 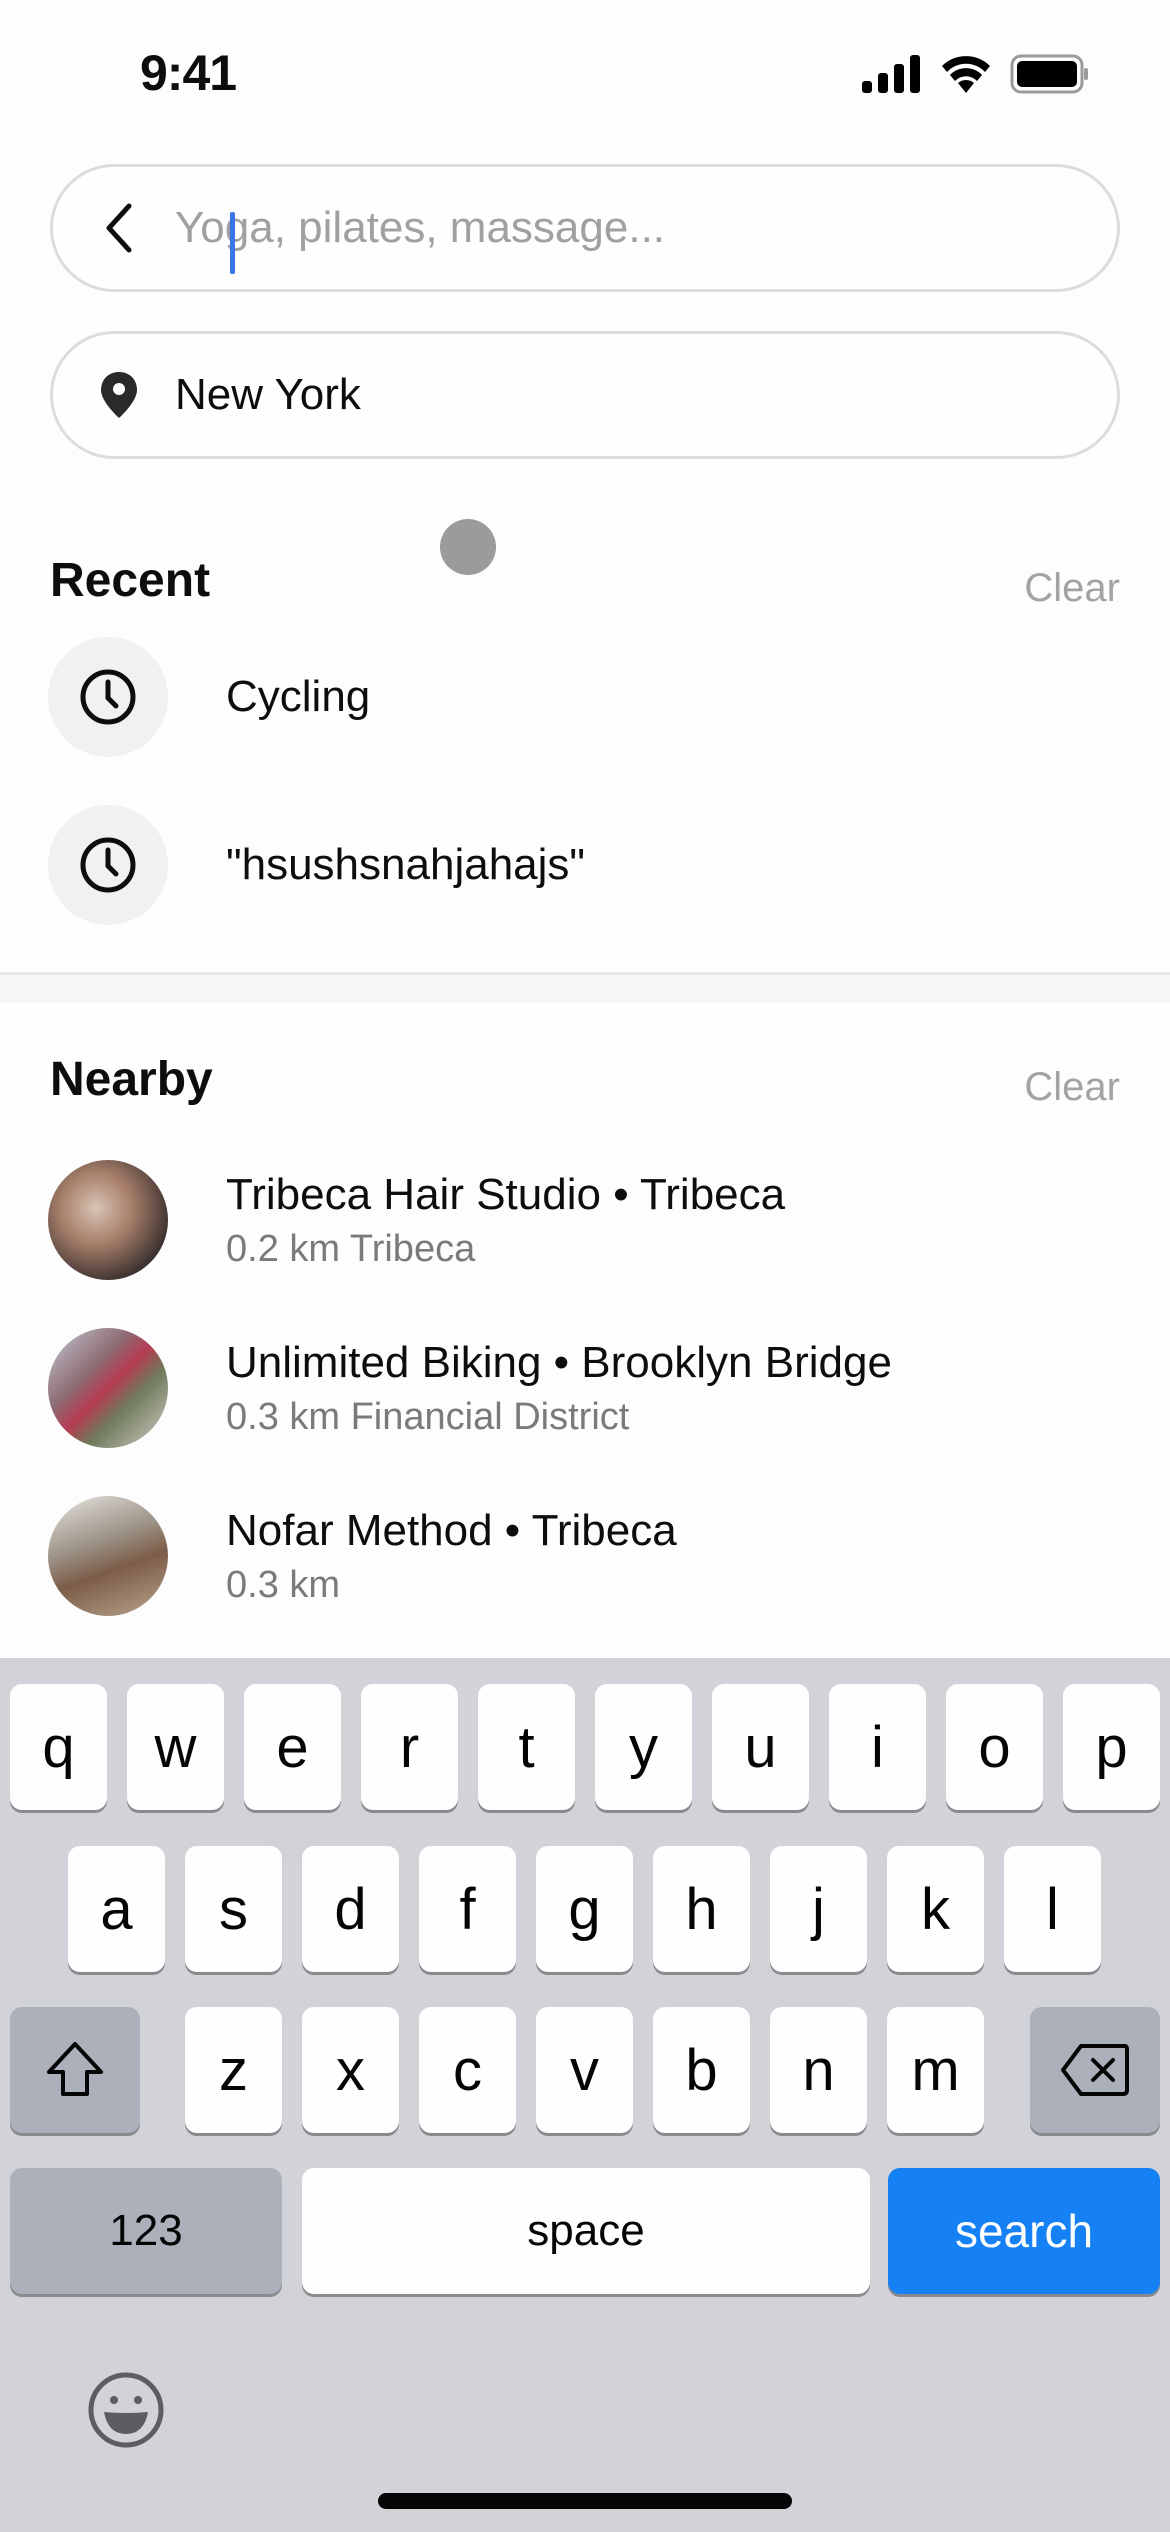 I want to click on battery-icon, so click(x=1049, y=74).